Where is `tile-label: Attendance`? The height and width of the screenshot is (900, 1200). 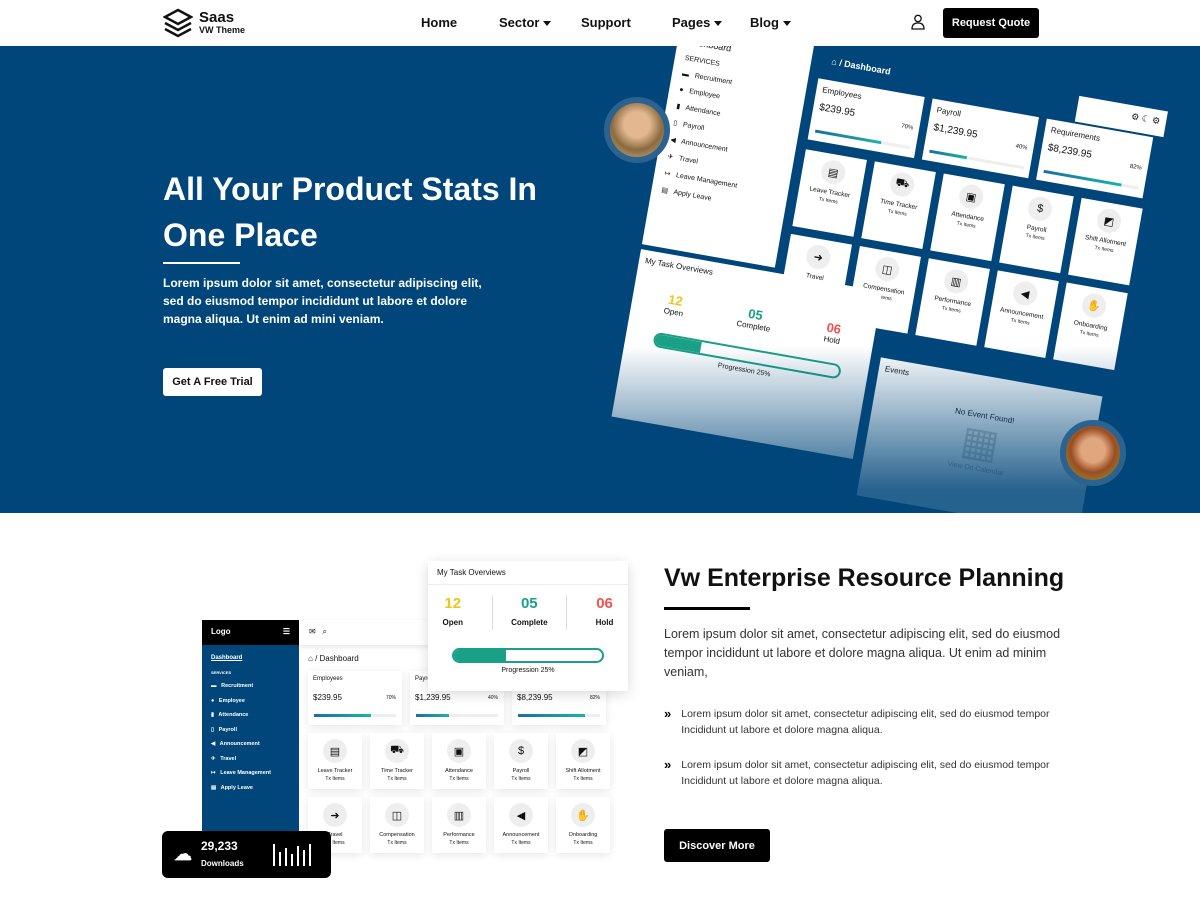 tile-label: Attendance is located at coordinates (459, 771).